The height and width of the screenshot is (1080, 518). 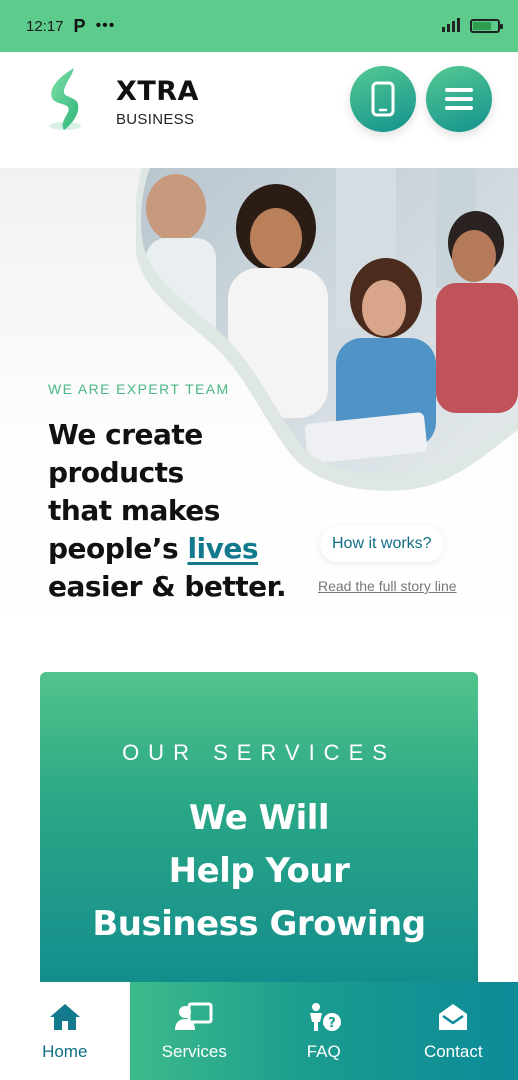 I want to click on services-title-line: Help Your, so click(x=259, y=871).